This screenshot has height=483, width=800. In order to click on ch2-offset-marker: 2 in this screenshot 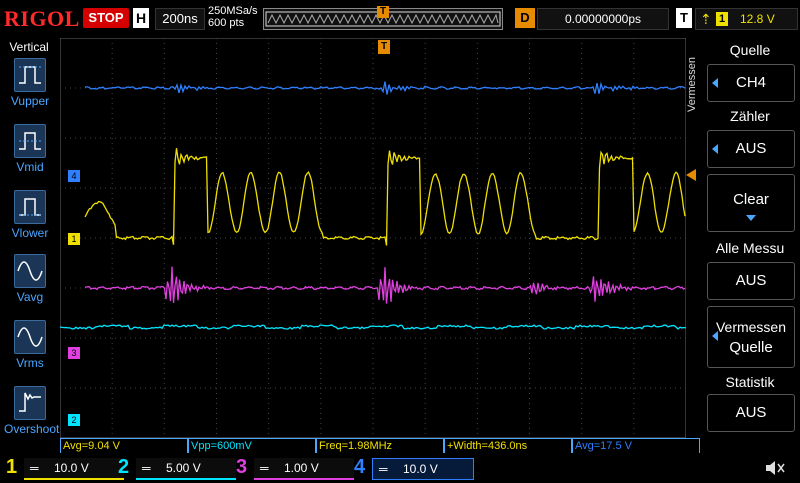, I will do `click(74, 420)`.